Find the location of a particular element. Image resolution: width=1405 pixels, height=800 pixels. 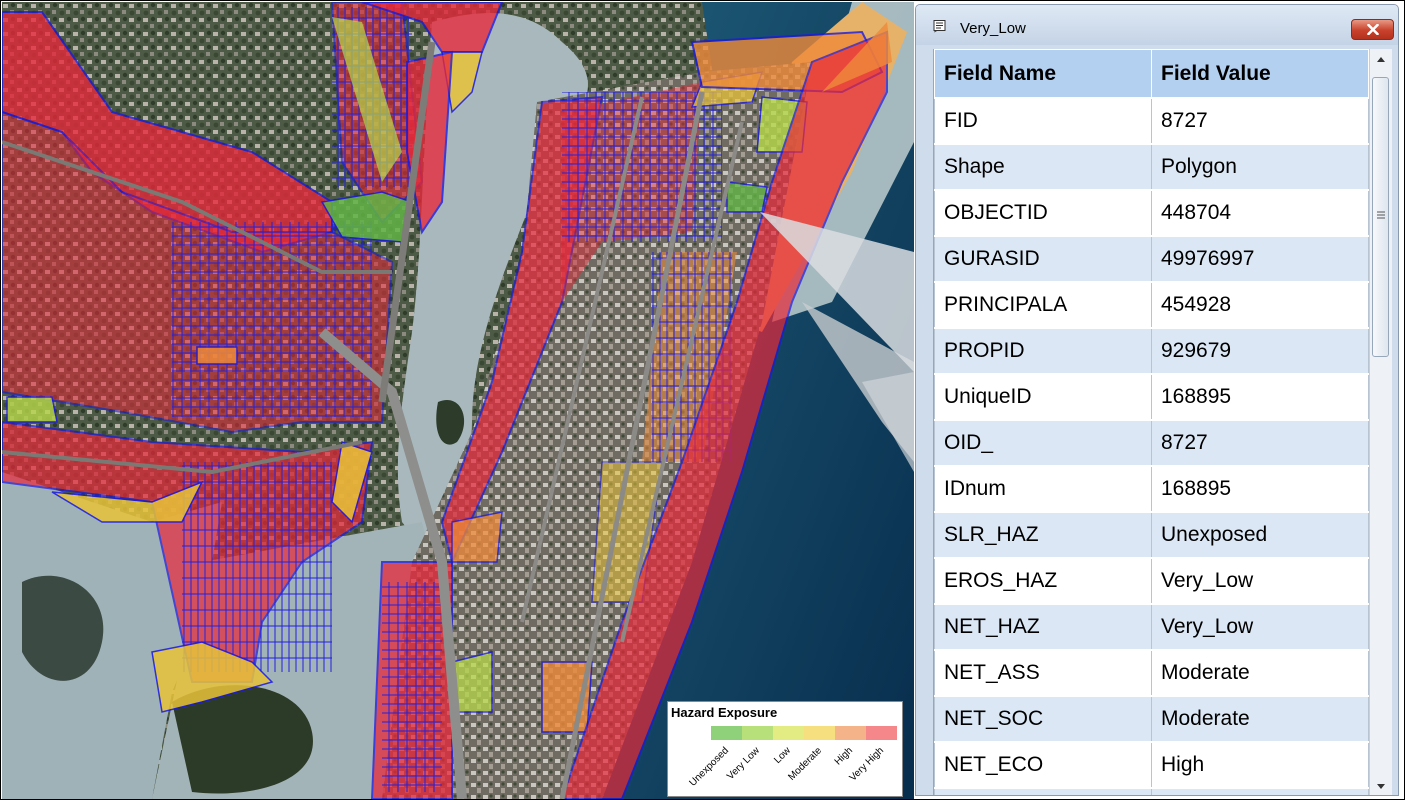

field-name-cell: OID_ is located at coordinates (1043, 443).